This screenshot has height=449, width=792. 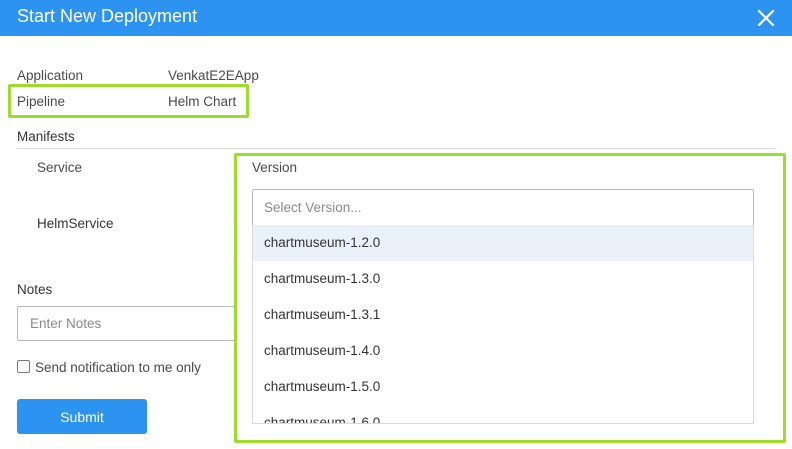 What do you see at coordinates (213, 75) in the screenshot?
I see `application-value: VenkatE2EApp` at bounding box center [213, 75].